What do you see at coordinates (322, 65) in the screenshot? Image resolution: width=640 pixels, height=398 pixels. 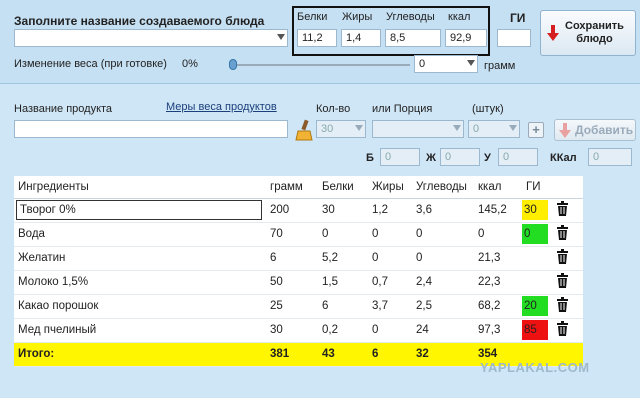 I see `weight-slider-track` at bounding box center [322, 65].